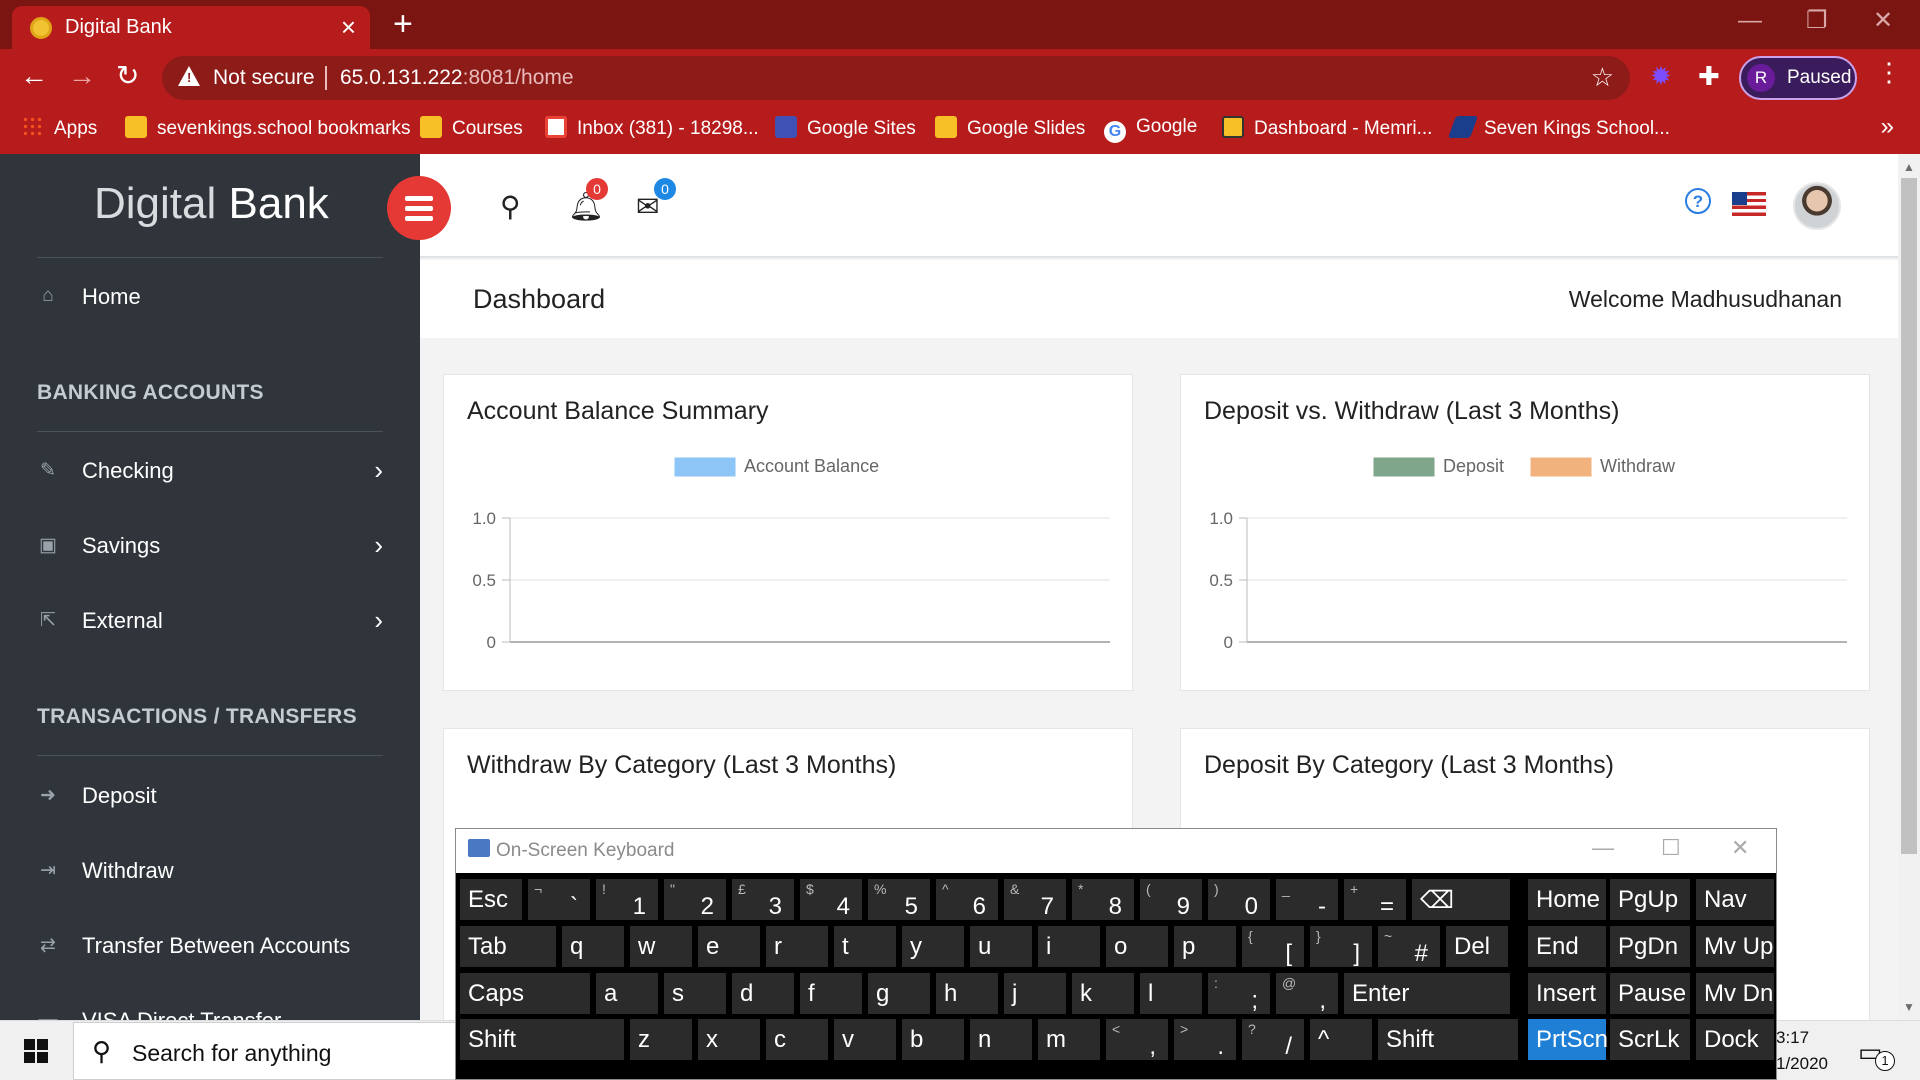 Image resolution: width=1920 pixels, height=1080 pixels. I want to click on sidebar-item-visa-transfer: ▬ VISA Direct Transfer, so click(210, 1010).